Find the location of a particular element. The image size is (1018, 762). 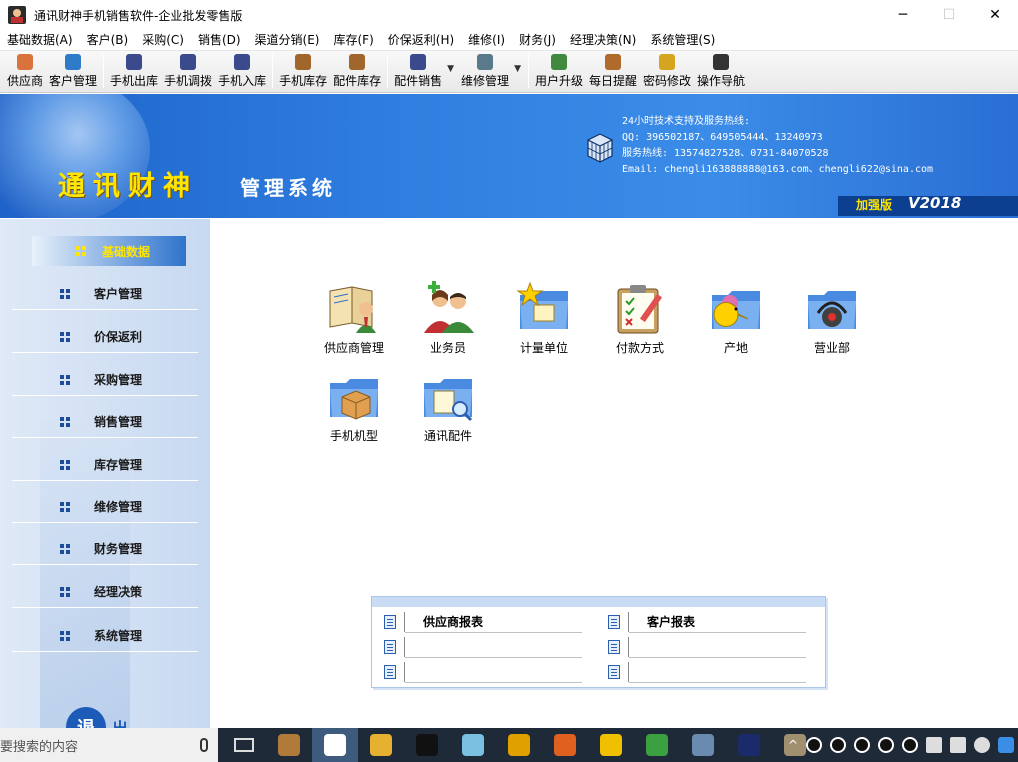

parts-folder-icon is located at coordinates (448, 395).